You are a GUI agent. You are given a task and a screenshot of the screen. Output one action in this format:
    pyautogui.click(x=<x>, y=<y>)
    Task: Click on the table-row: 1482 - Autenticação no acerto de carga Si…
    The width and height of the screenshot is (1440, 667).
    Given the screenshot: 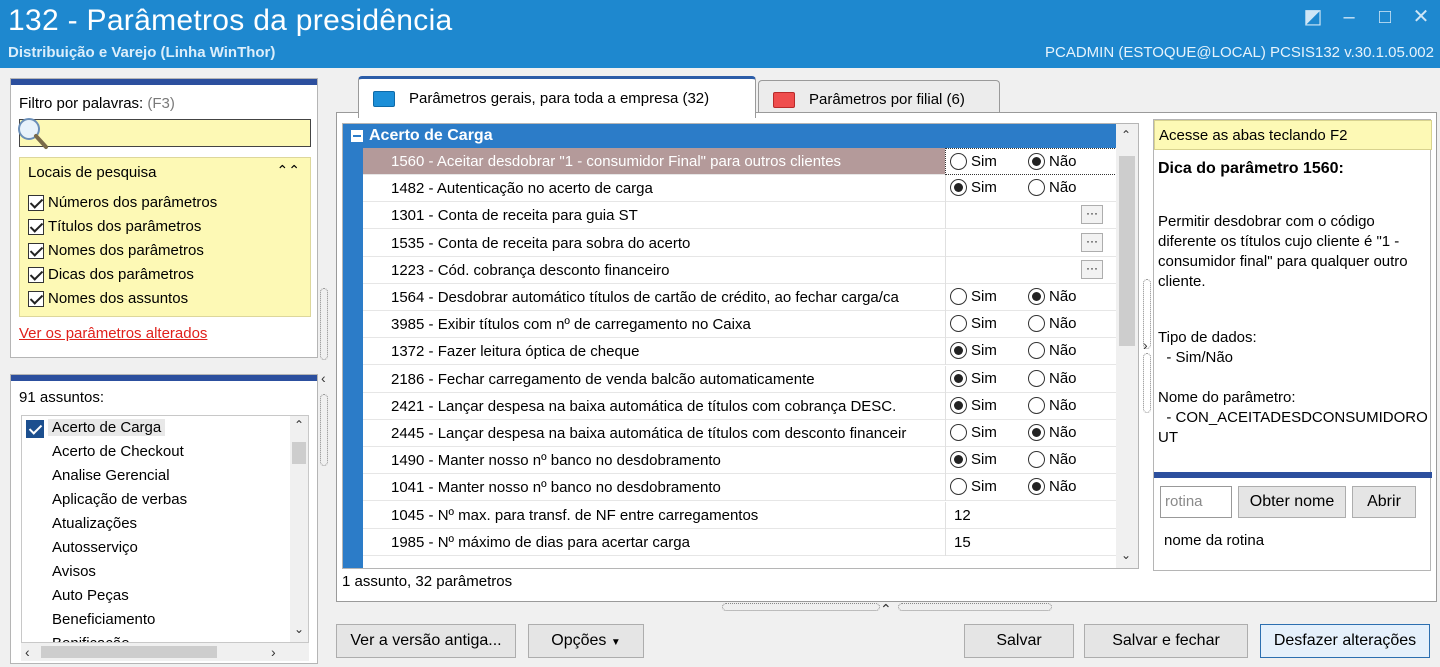 What is the action you would take?
    pyautogui.click(x=740, y=189)
    